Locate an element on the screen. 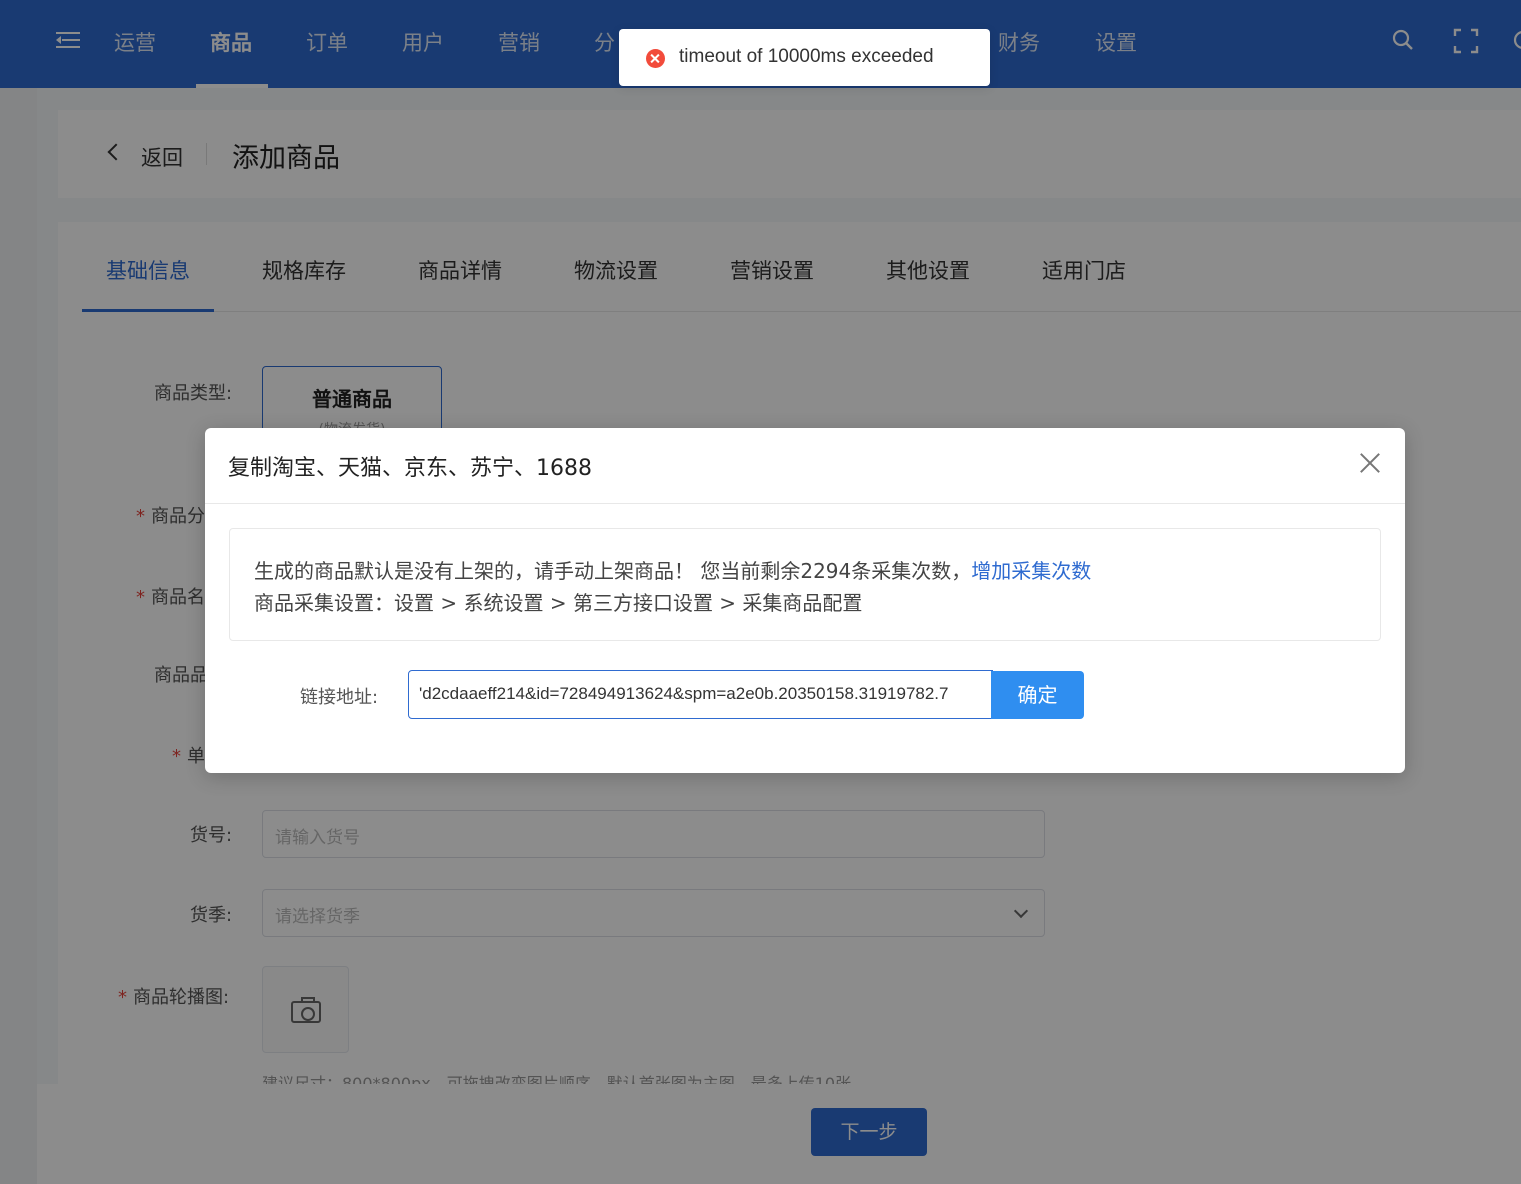 The width and height of the screenshot is (1521, 1184). close-icon is located at coordinates (1370, 463).